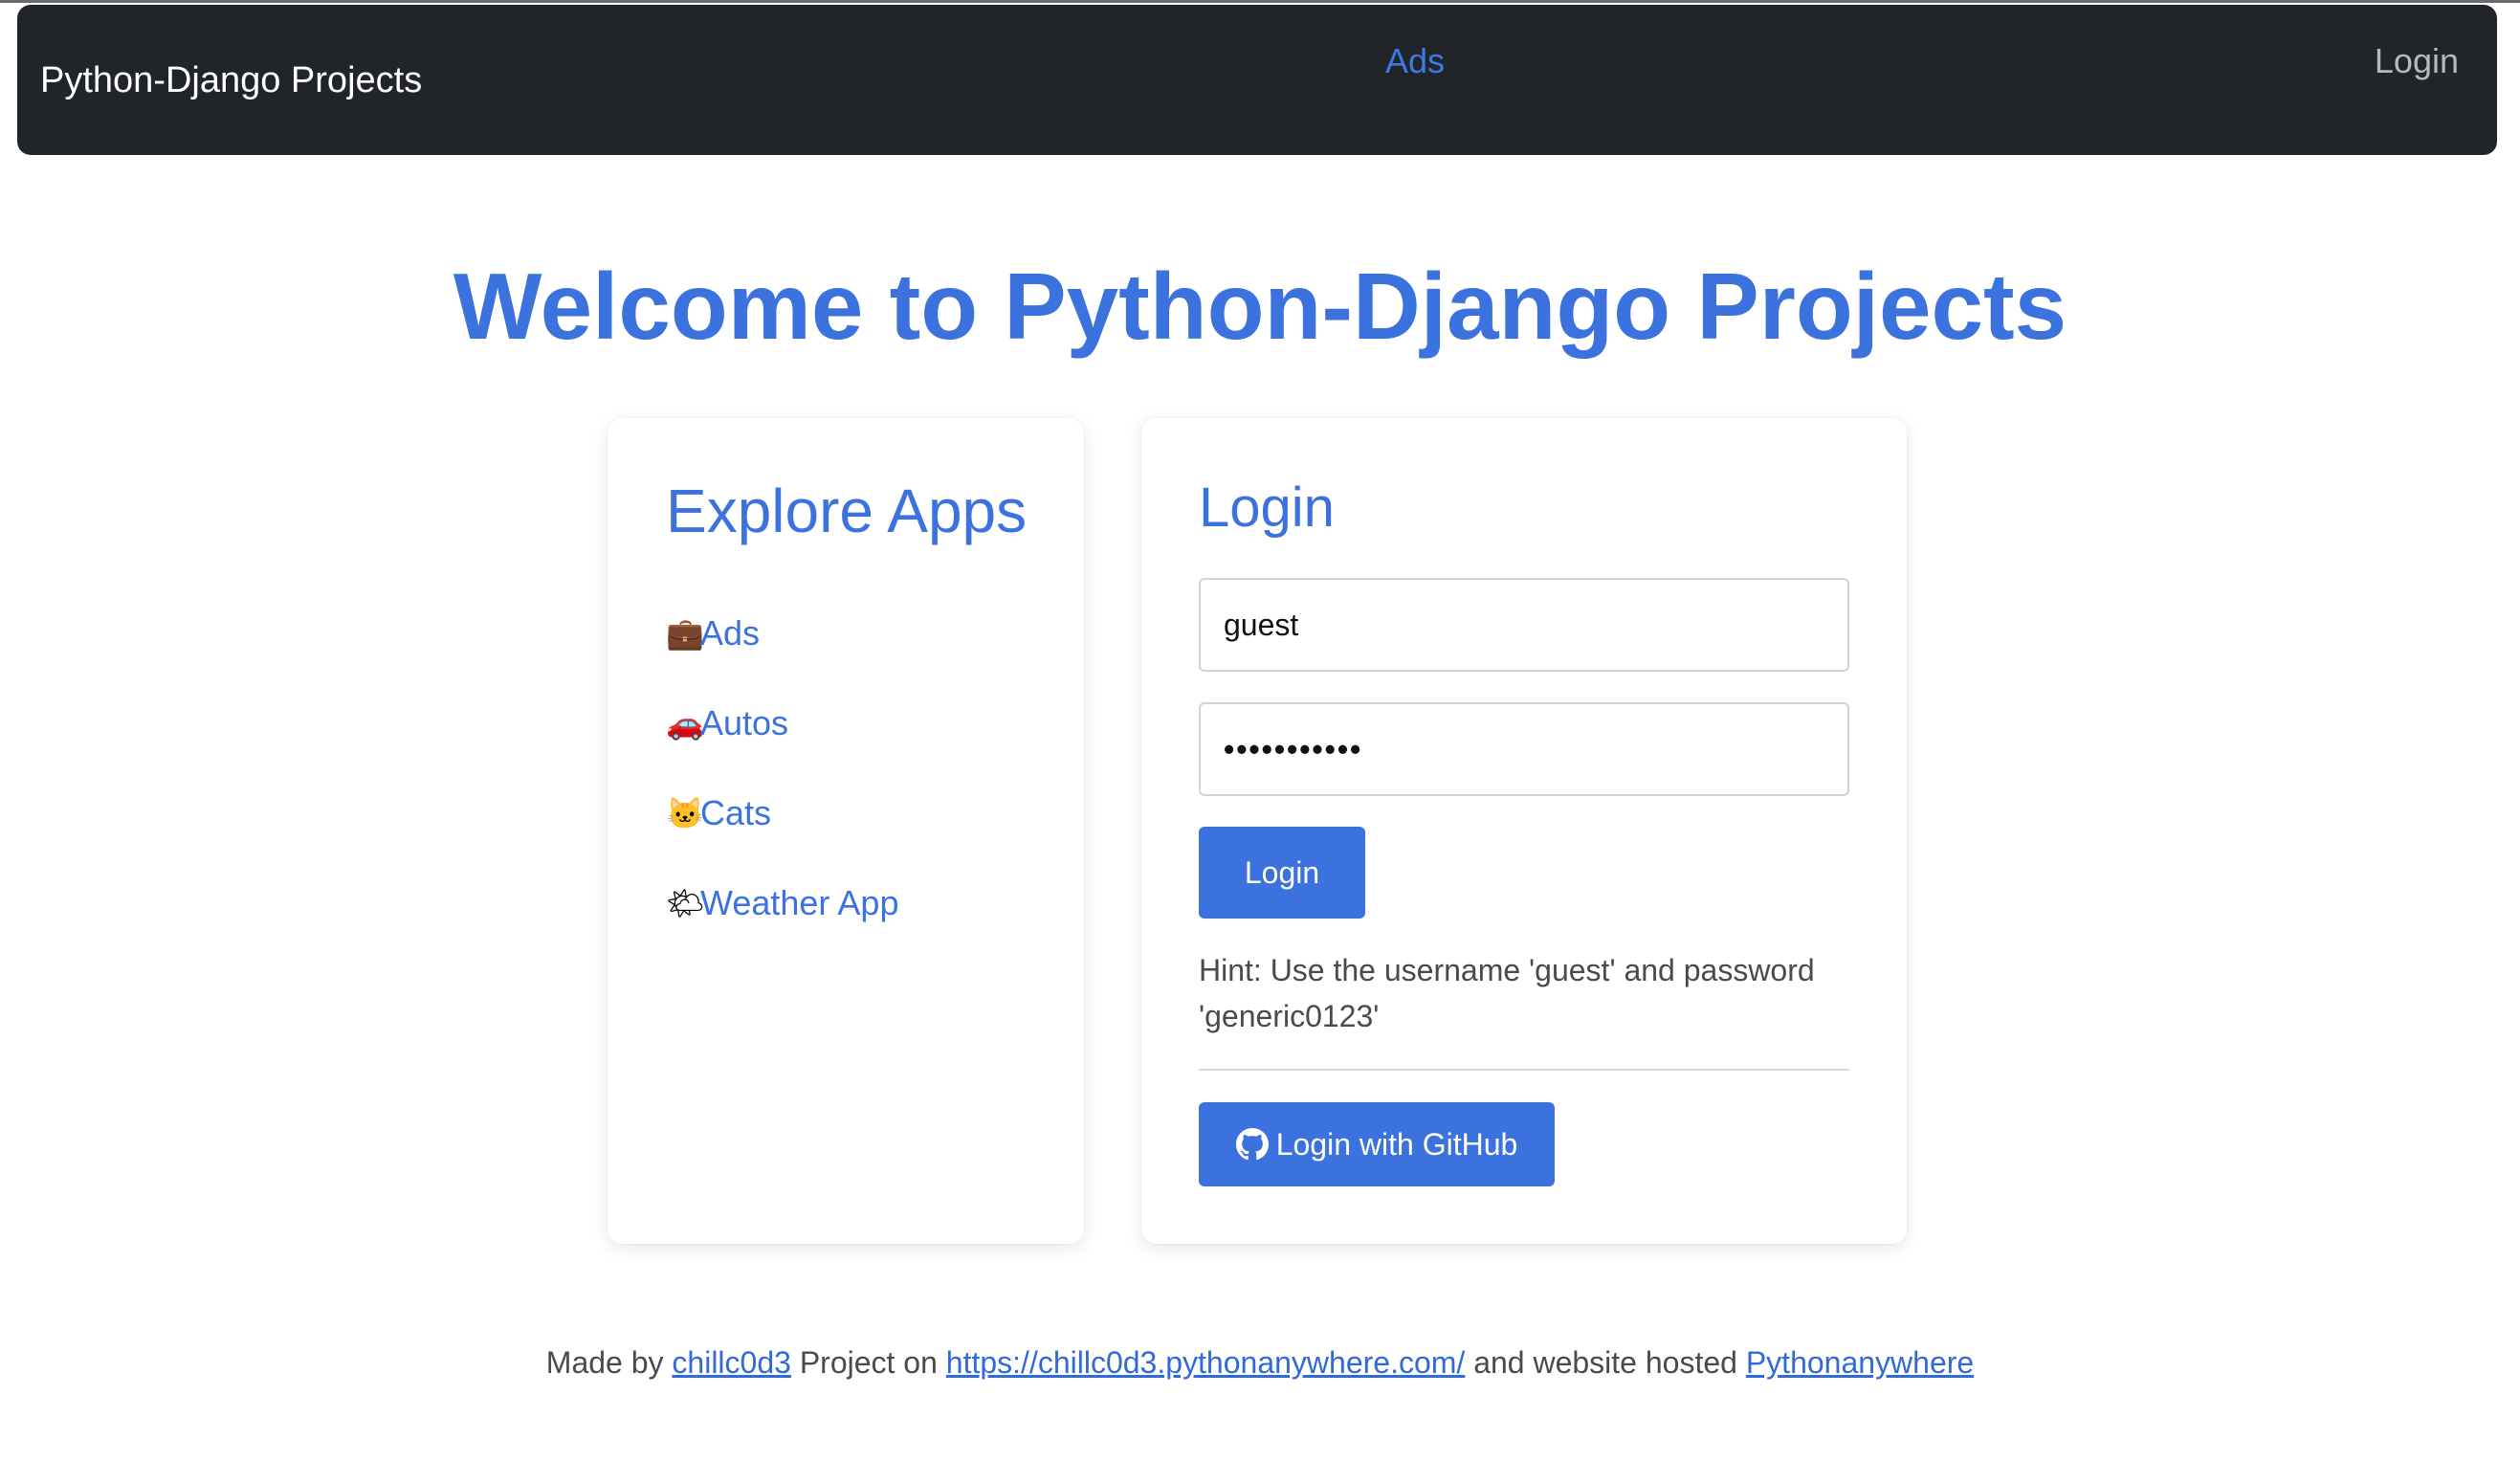  Describe the element at coordinates (685, 633) in the screenshot. I see `briefcase-icon: 💼` at that location.